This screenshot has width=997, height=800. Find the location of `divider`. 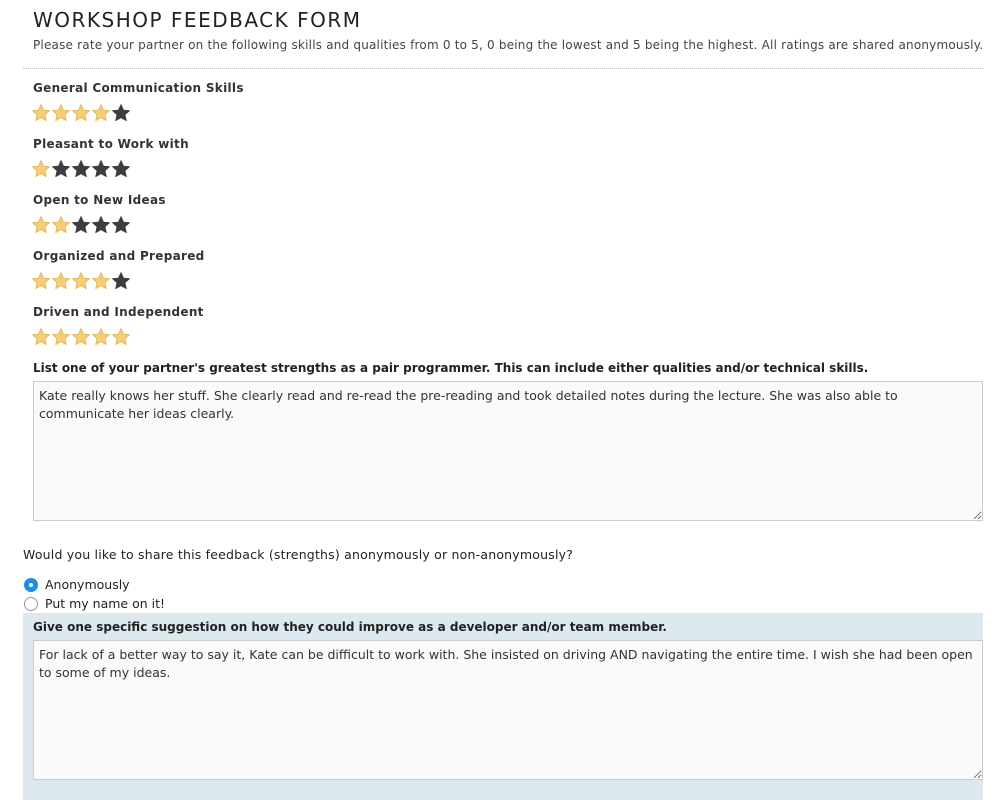

divider is located at coordinates (503, 68).